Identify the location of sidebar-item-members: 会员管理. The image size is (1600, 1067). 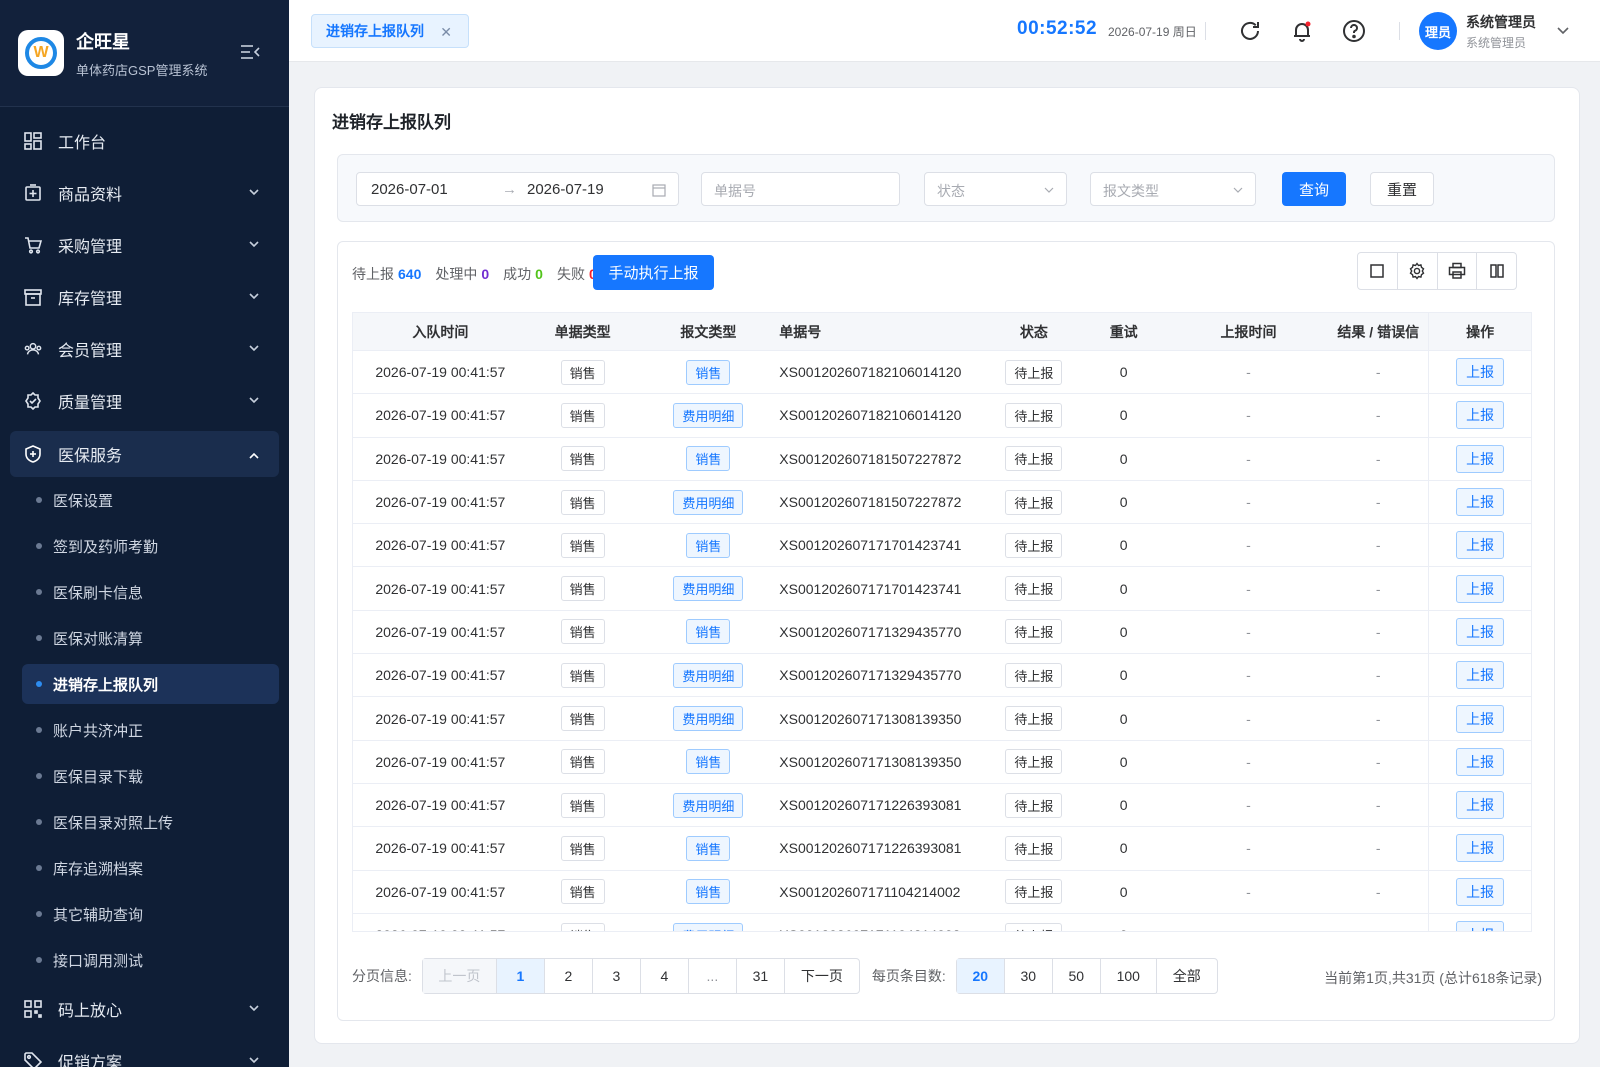
(144, 349).